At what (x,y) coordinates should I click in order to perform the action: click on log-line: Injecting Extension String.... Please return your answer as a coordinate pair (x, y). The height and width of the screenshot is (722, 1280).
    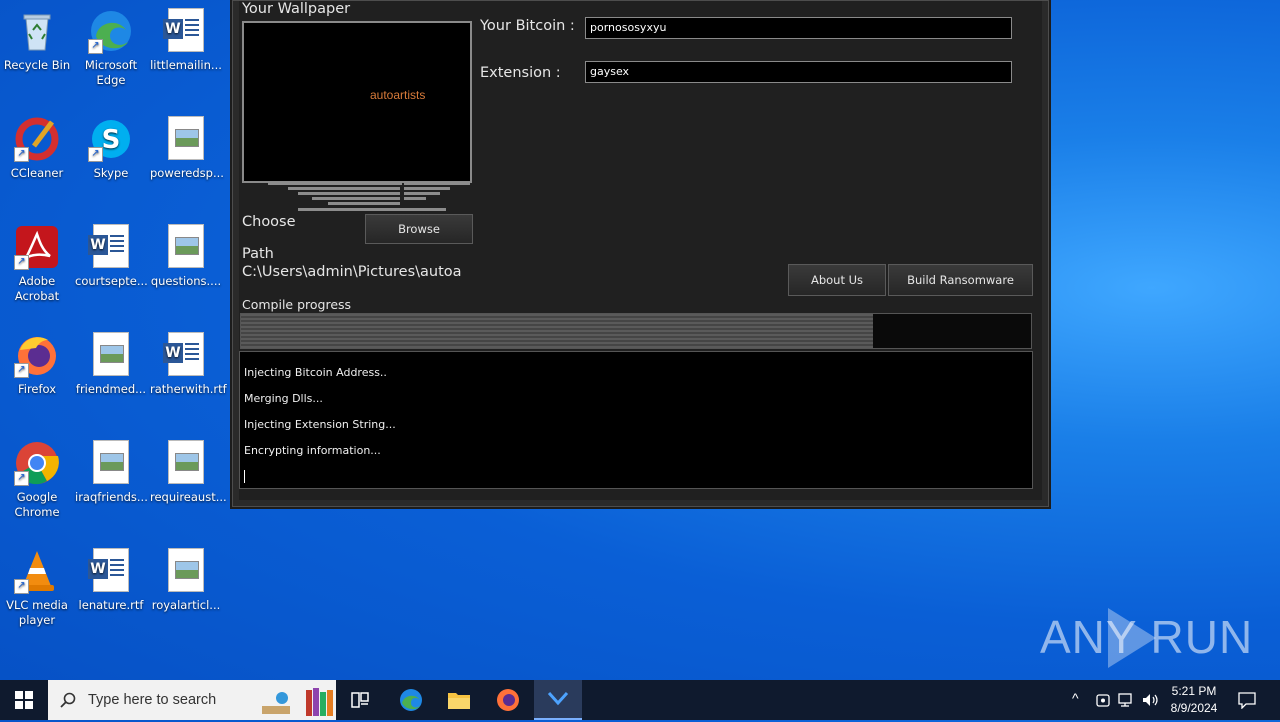
    Looking at the image, I should click on (320, 424).